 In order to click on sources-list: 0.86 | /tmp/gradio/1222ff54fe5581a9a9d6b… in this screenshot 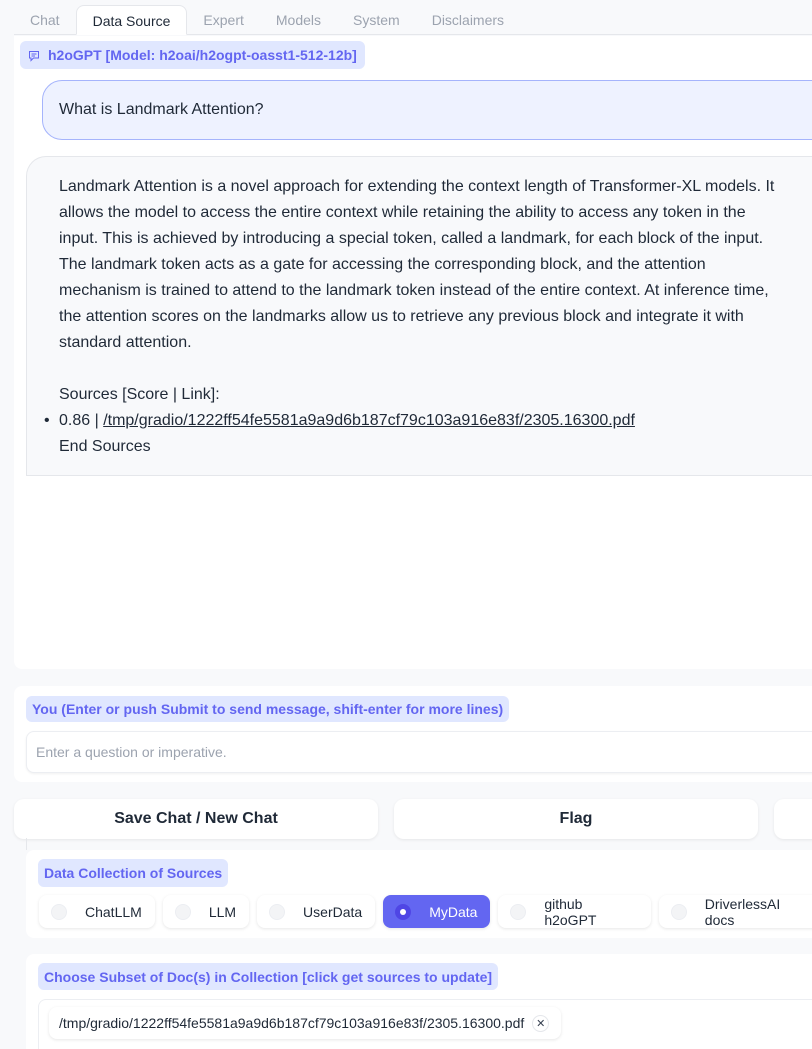, I will do `click(427, 421)`.